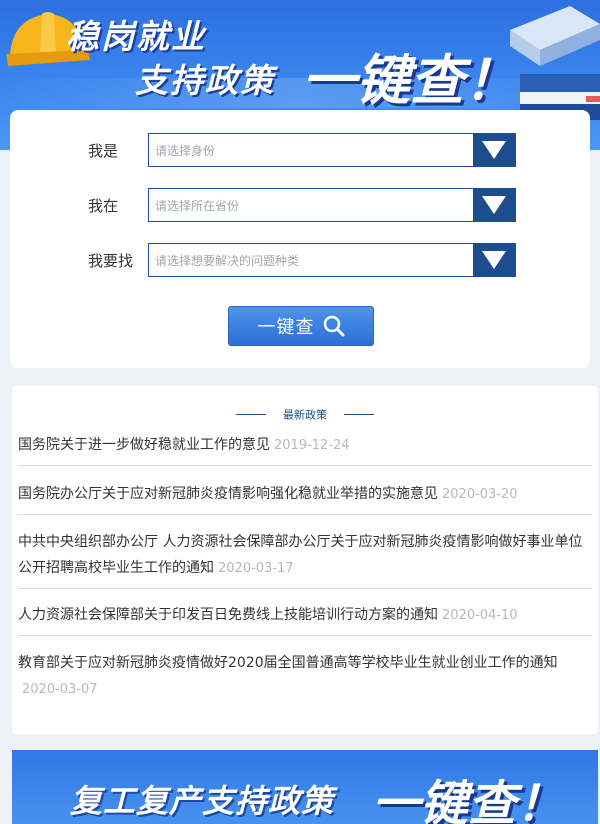  I want to click on province-label: 我在, so click(103, 206).